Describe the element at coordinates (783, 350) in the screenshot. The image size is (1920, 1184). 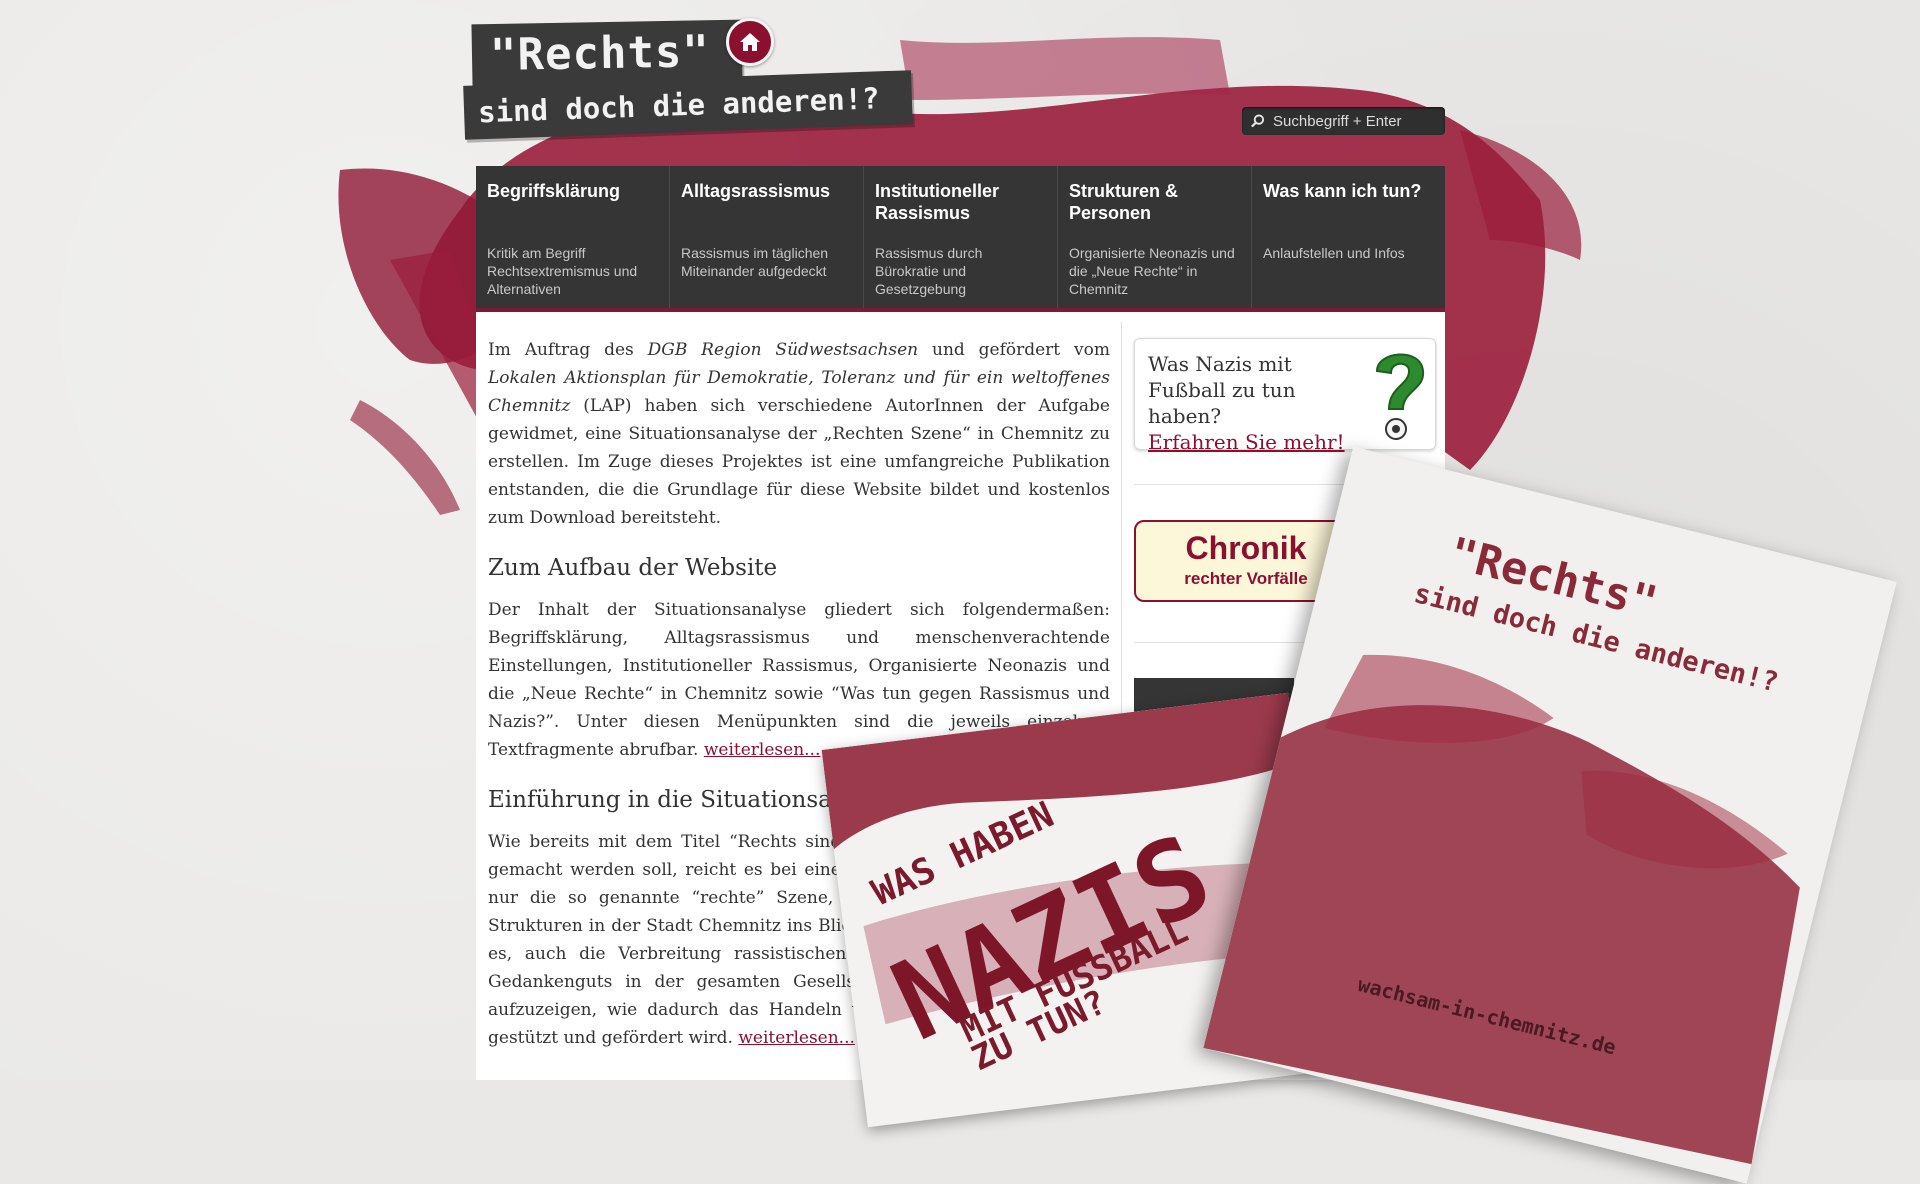
I see `intro-emphasis-dgb: DGB Region Südwestsachsen` at that location.